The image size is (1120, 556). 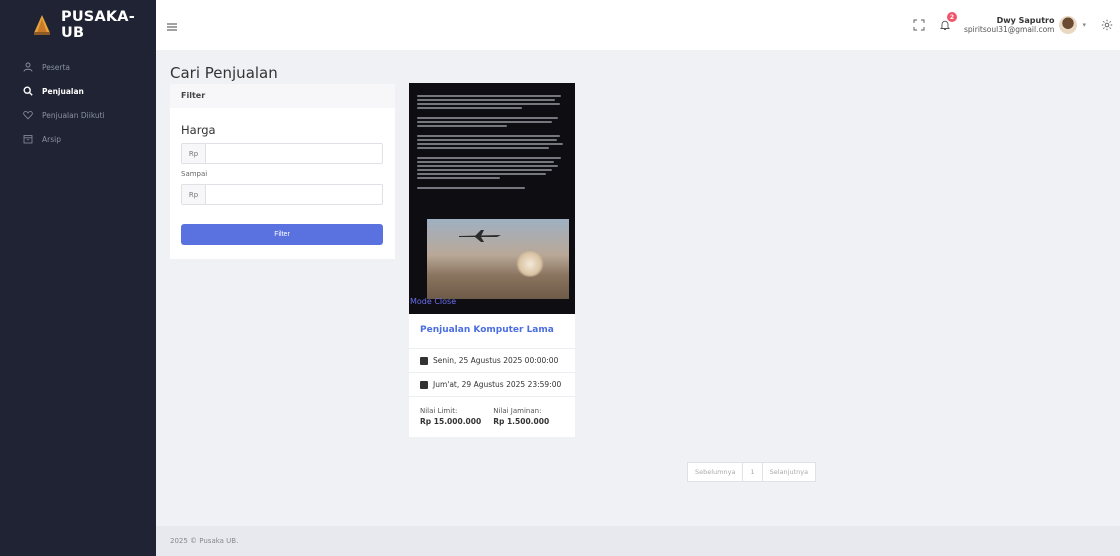 I want to click on logo-icon, so click(x=42, y=25).